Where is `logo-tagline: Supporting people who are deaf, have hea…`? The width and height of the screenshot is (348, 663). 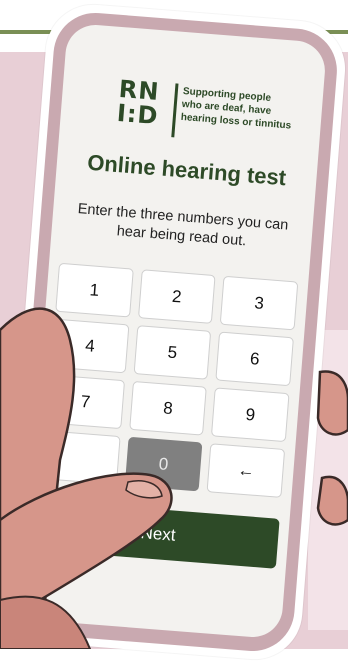
logo-tagline: Supporting people who are deaf, have hea… is located at coordinates (241, 109).